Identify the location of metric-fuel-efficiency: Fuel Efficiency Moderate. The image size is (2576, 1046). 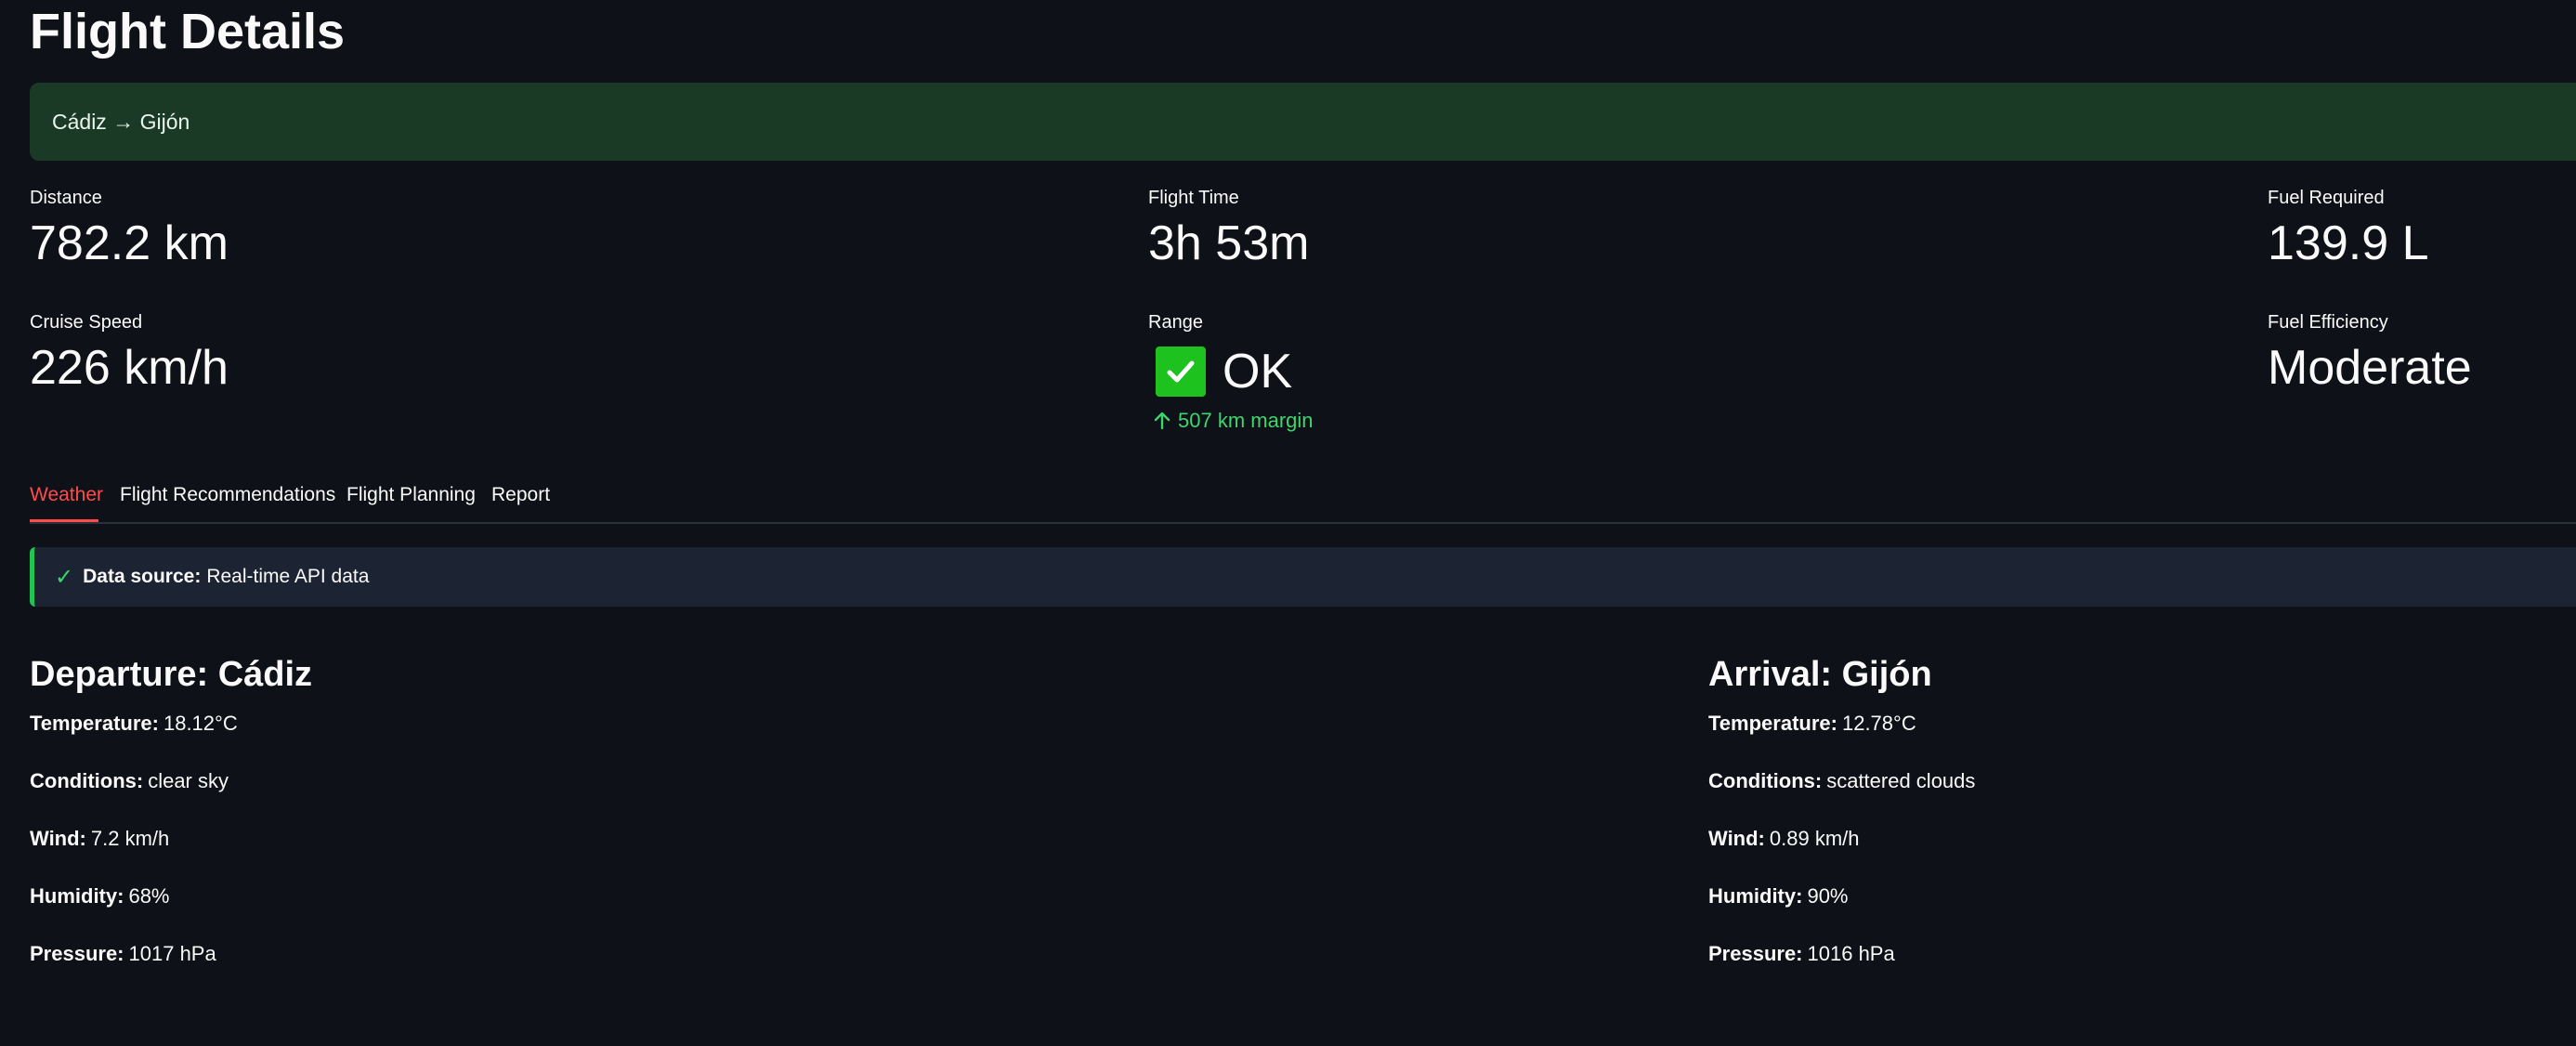
(2370, 354).